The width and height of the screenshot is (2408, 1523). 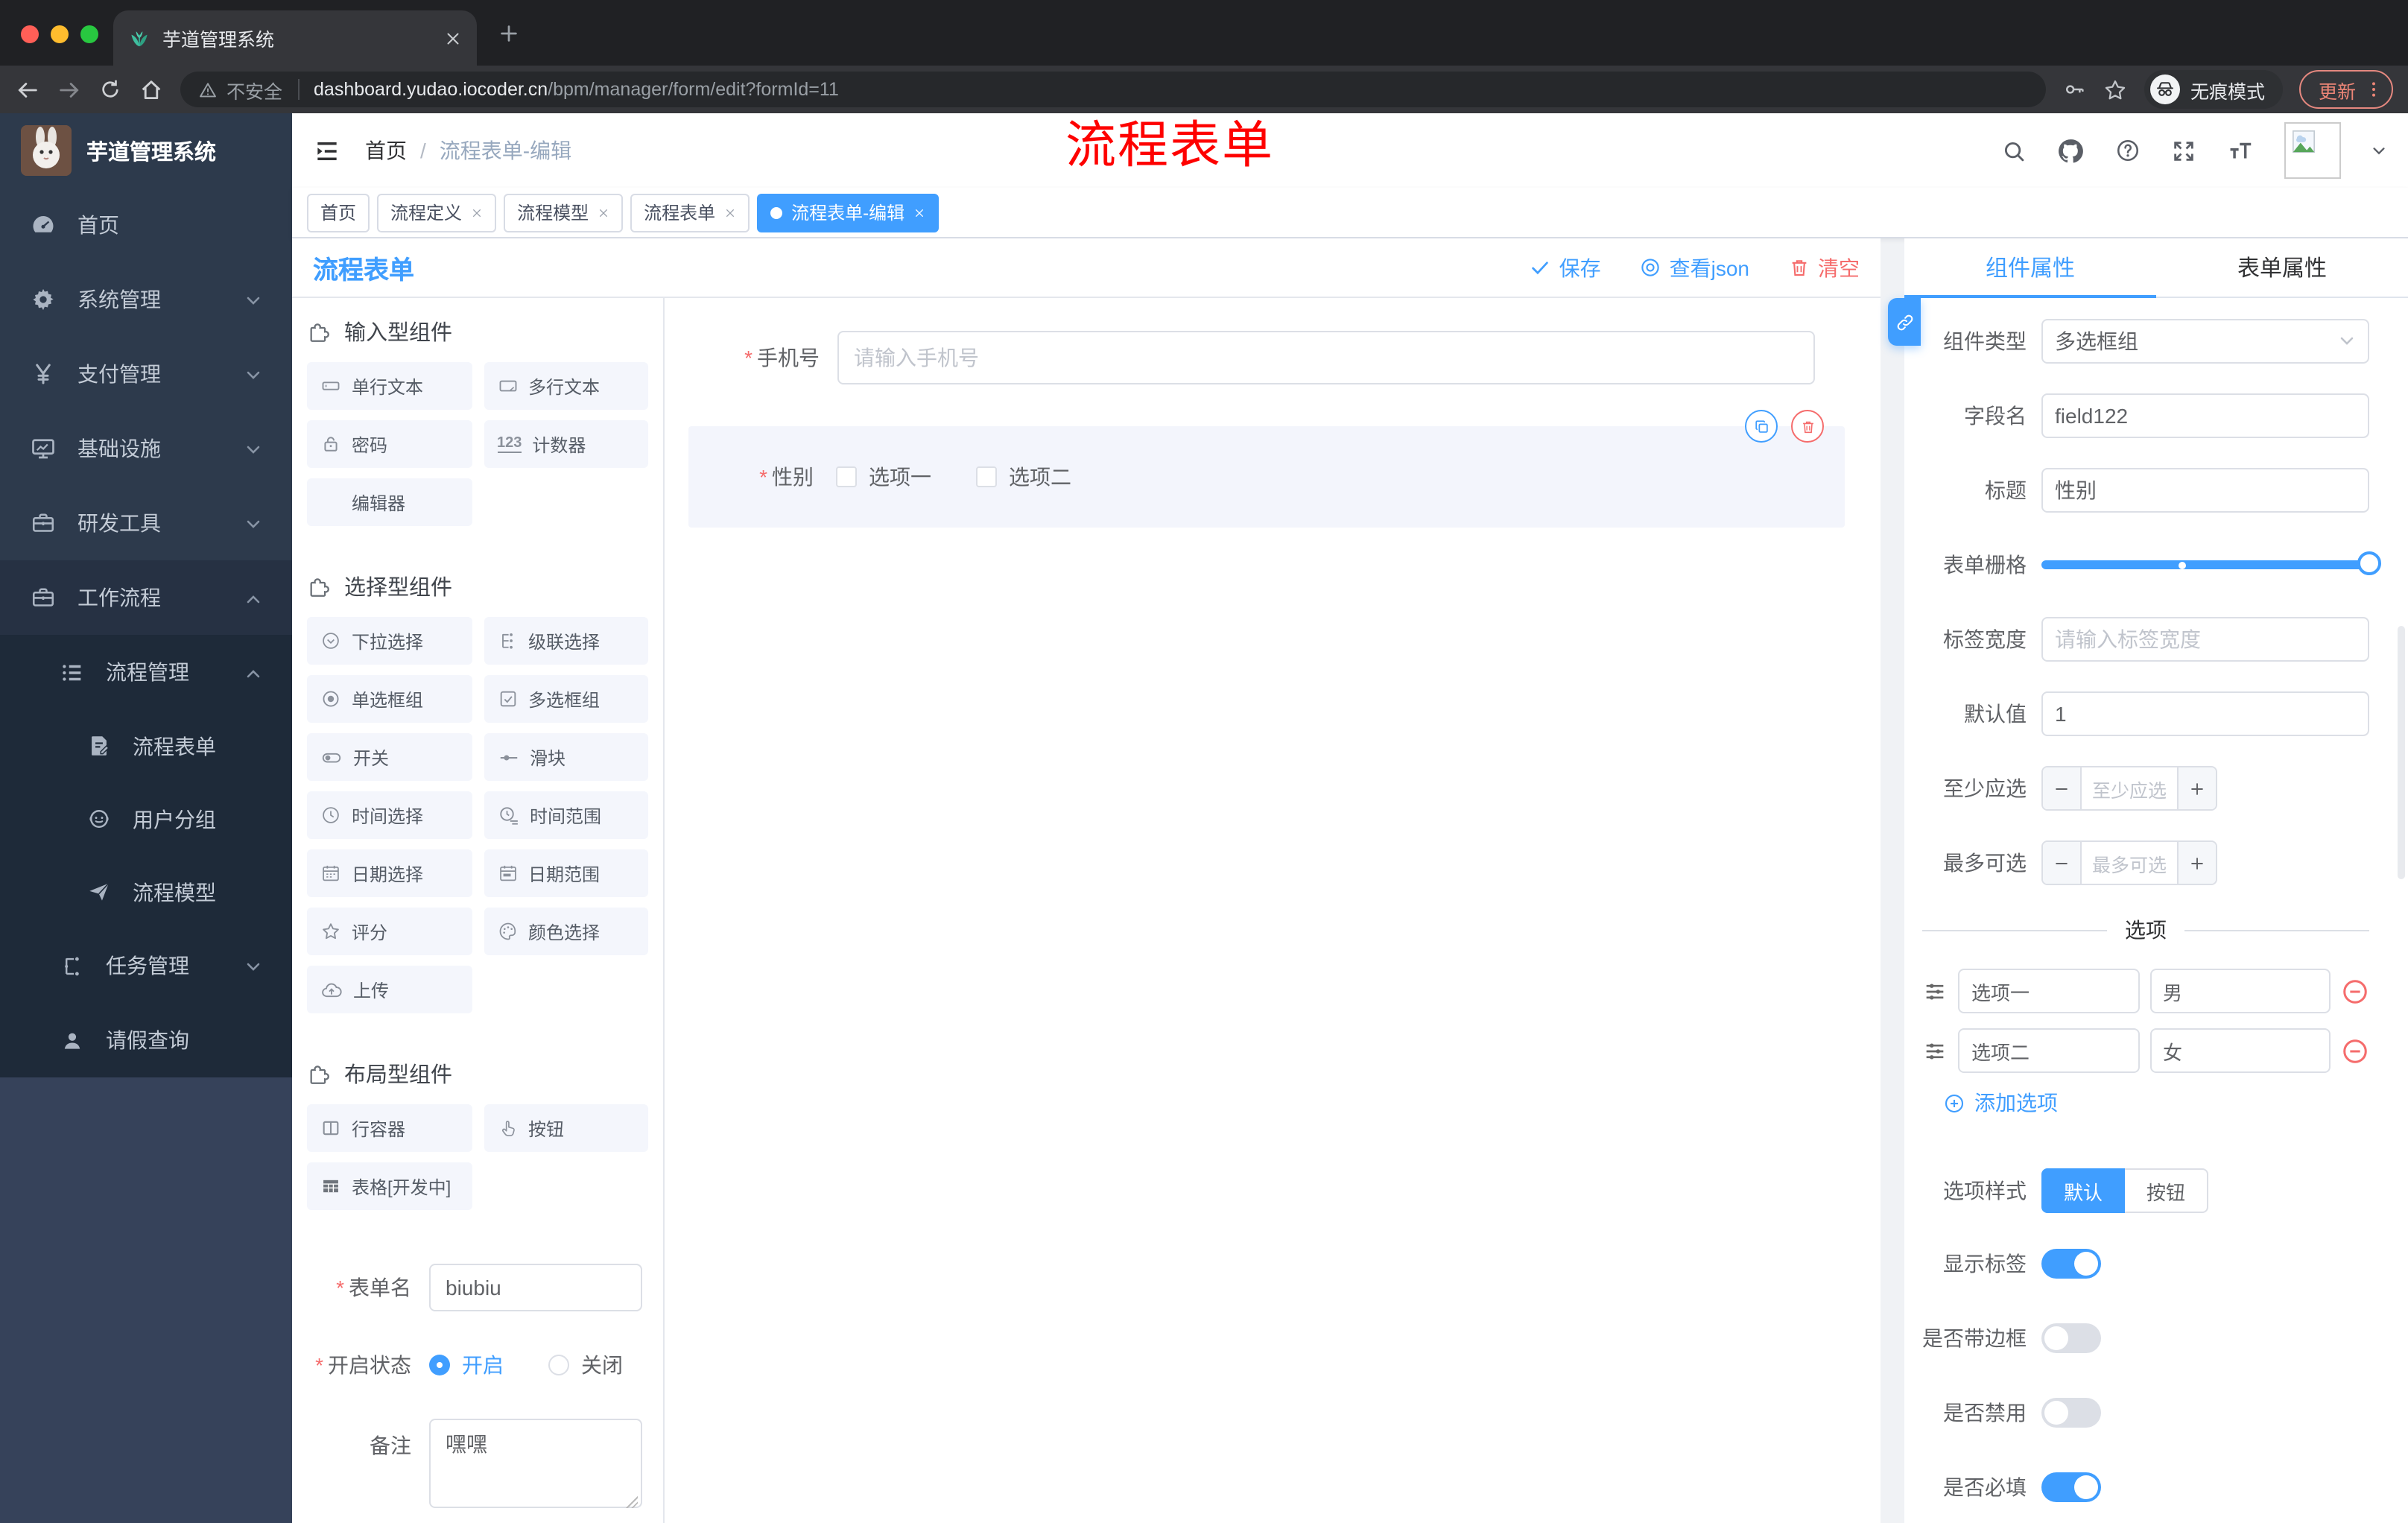 What do you see at coordinates (509, 34) in the screenshot?
I see `new-tab-icon` at bounding box center [509, 34].